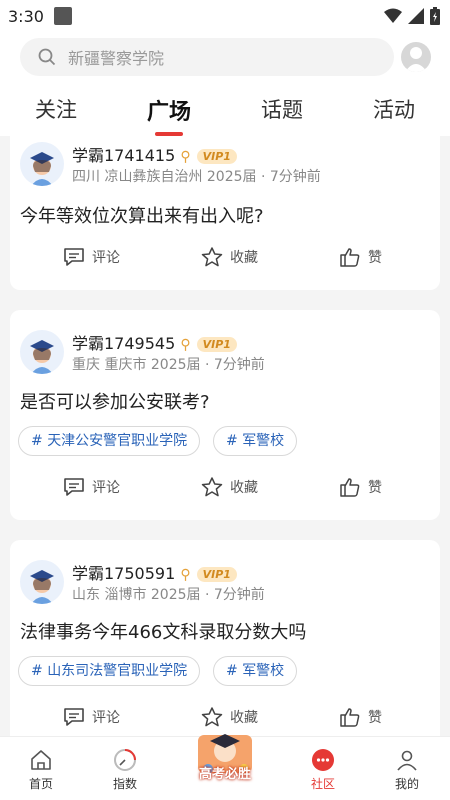 This screenshot has width=450, height=800. Describe the element at coordinates (225, 762) in the screenshot. I see `nav-gaokao-promo: 高考必胜` at that location.